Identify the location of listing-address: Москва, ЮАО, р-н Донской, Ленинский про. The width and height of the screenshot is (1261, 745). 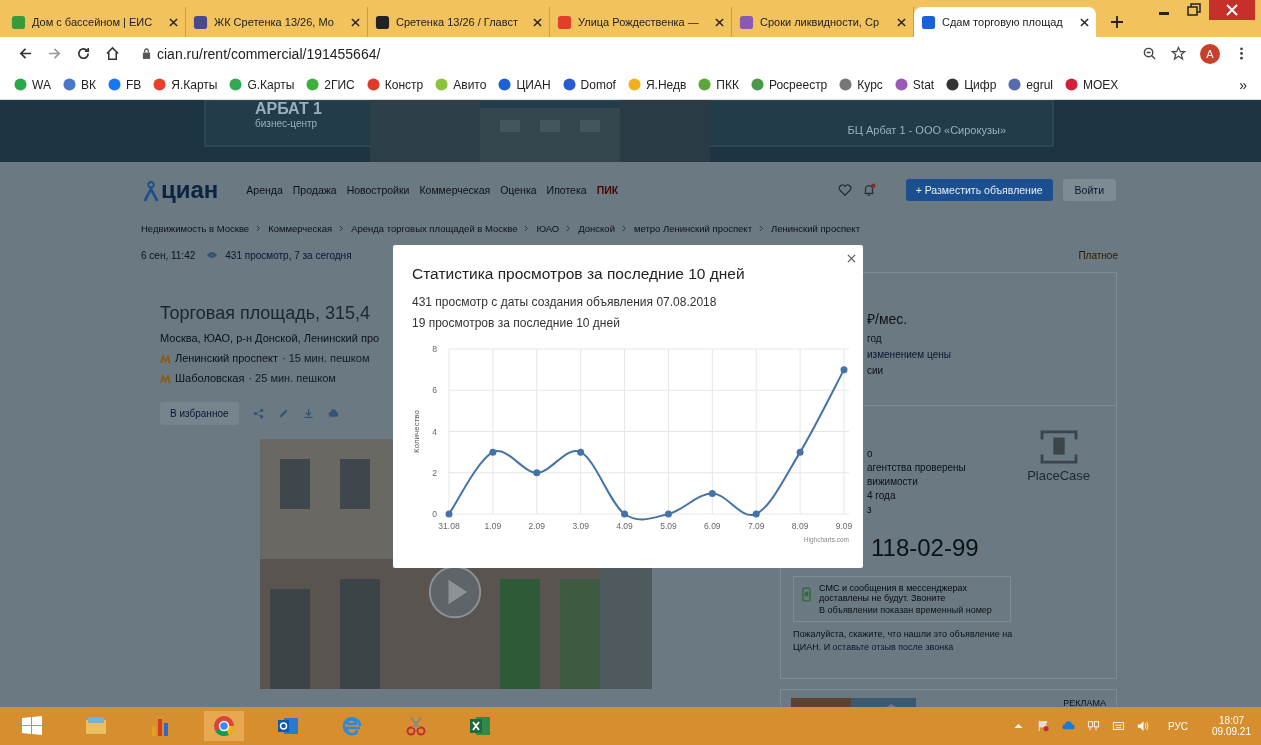
(270, 338).